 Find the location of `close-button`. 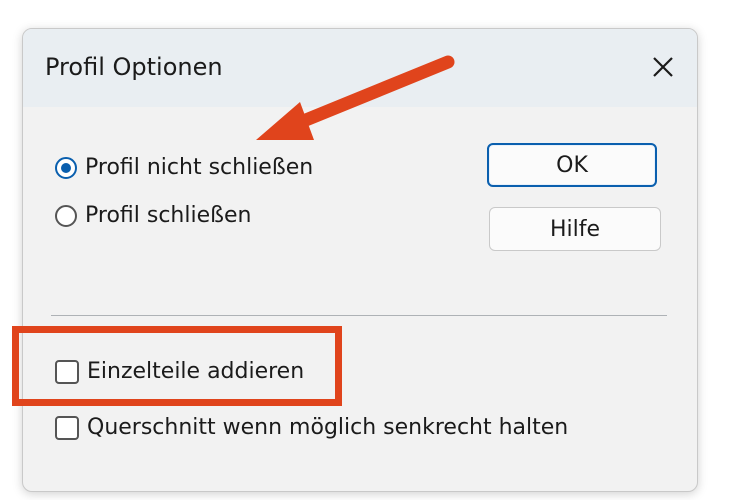

close-button is located at coordinates (663, 67).